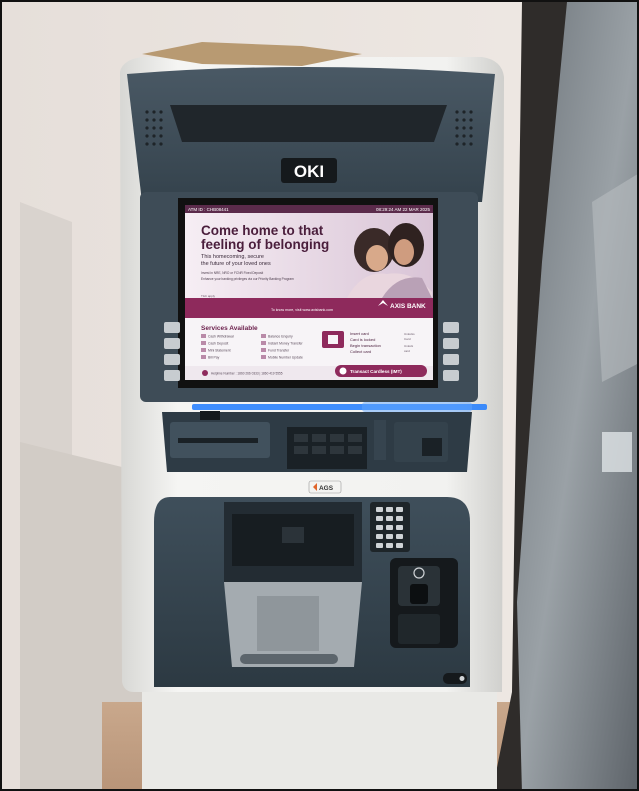 The image size is (639, 791). What do you see at coordinates (265, 244) in the screenshot?
I see `ad-headline-line2: feeling of belonging` at bounding box center [265, 244].